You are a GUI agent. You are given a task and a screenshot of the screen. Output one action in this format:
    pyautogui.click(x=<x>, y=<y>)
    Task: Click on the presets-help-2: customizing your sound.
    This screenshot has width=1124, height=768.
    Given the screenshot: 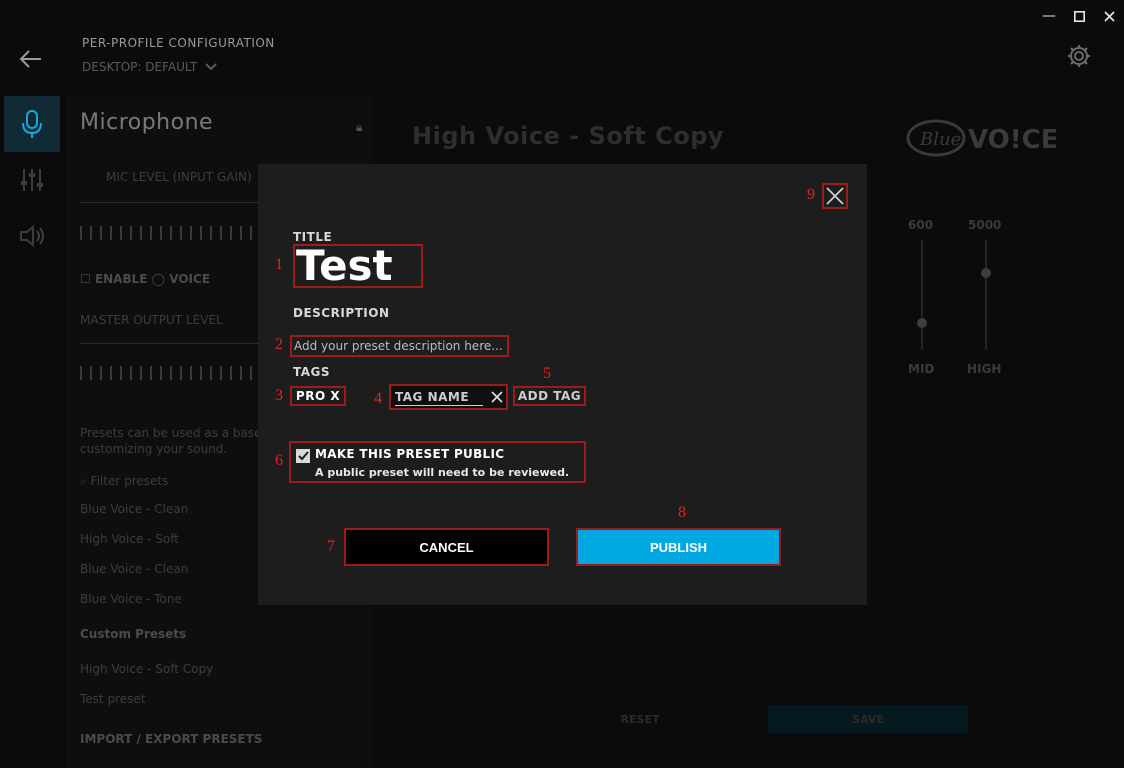 What is the action you would take?
    pyautogui.click(x=154, y=449)
    